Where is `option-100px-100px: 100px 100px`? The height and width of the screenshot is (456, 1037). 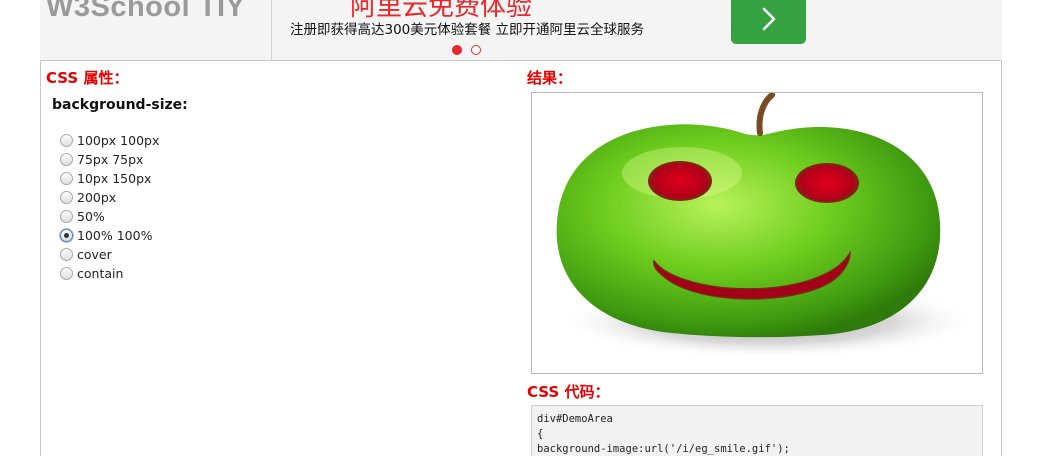 option-100px-100px: 100px 100px is located at coordinates (109, 140).